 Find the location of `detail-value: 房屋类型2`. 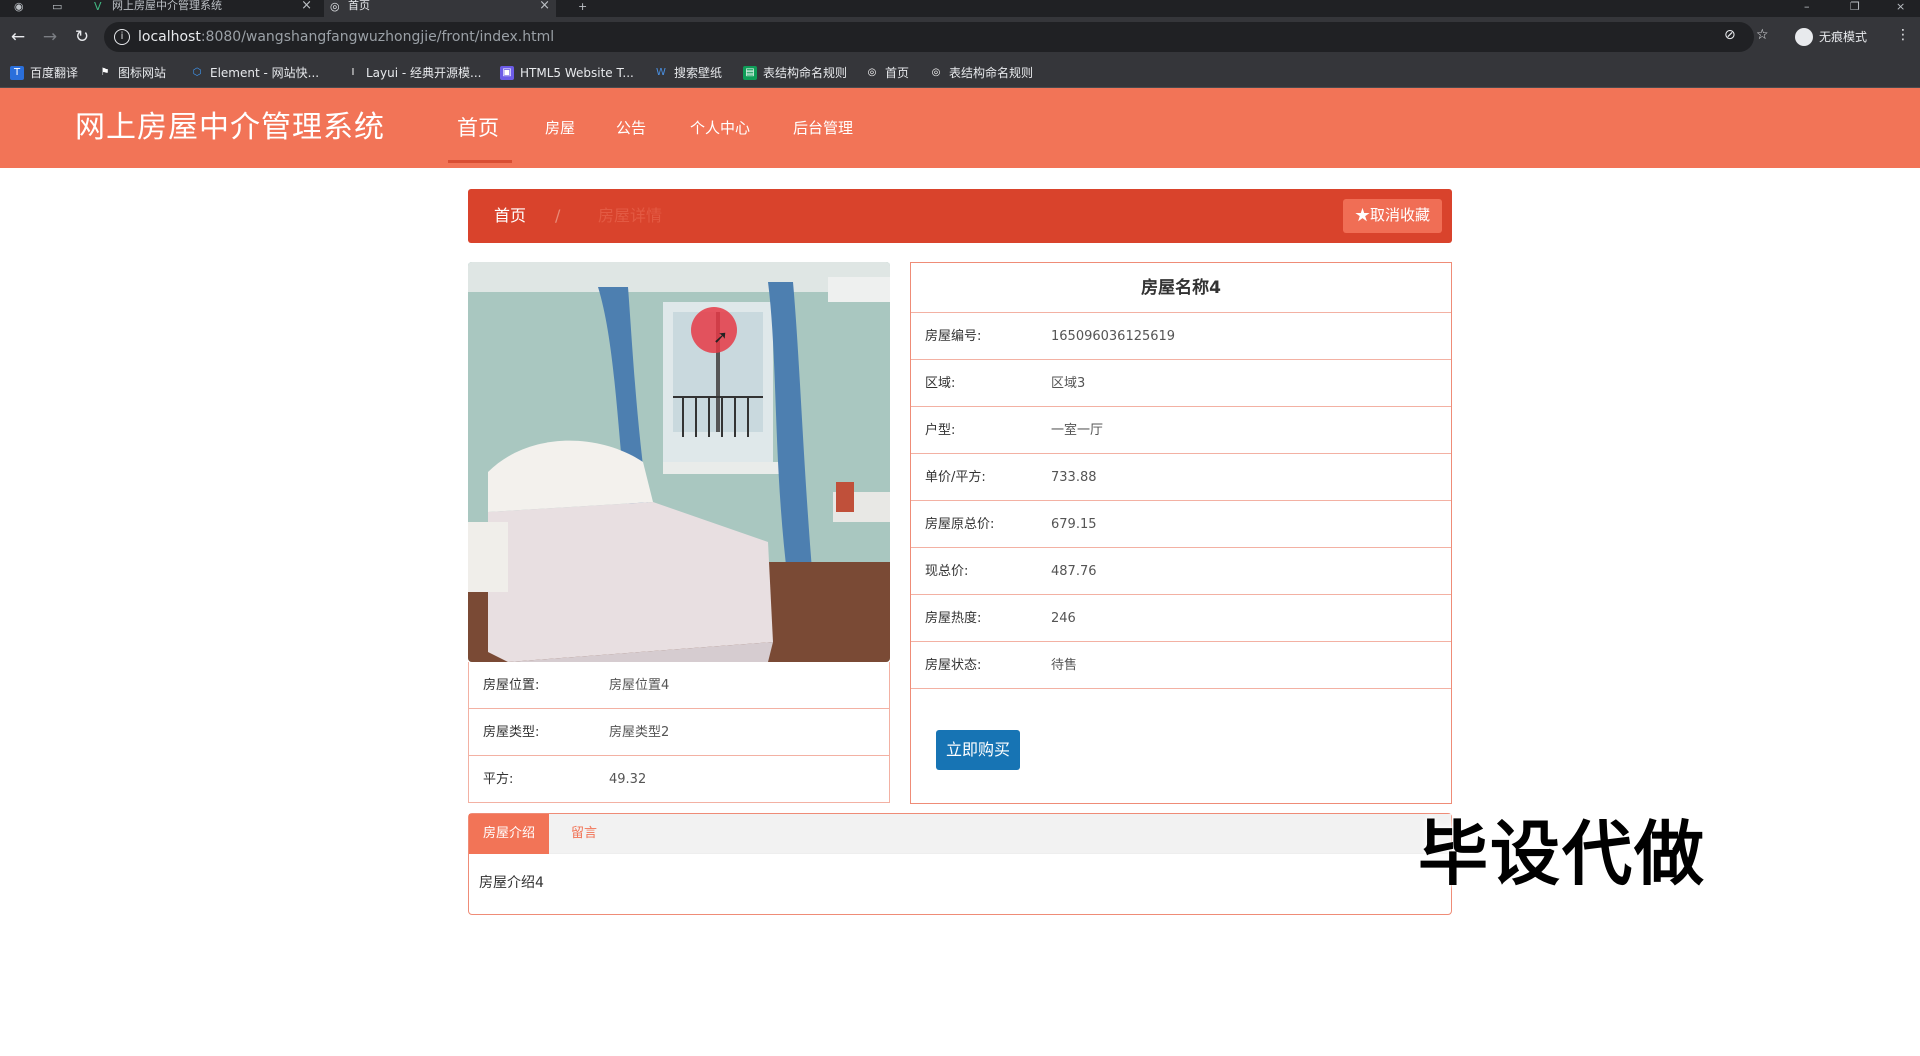

detail-value: 房屋类型2 is located at coordinates (639, 732).